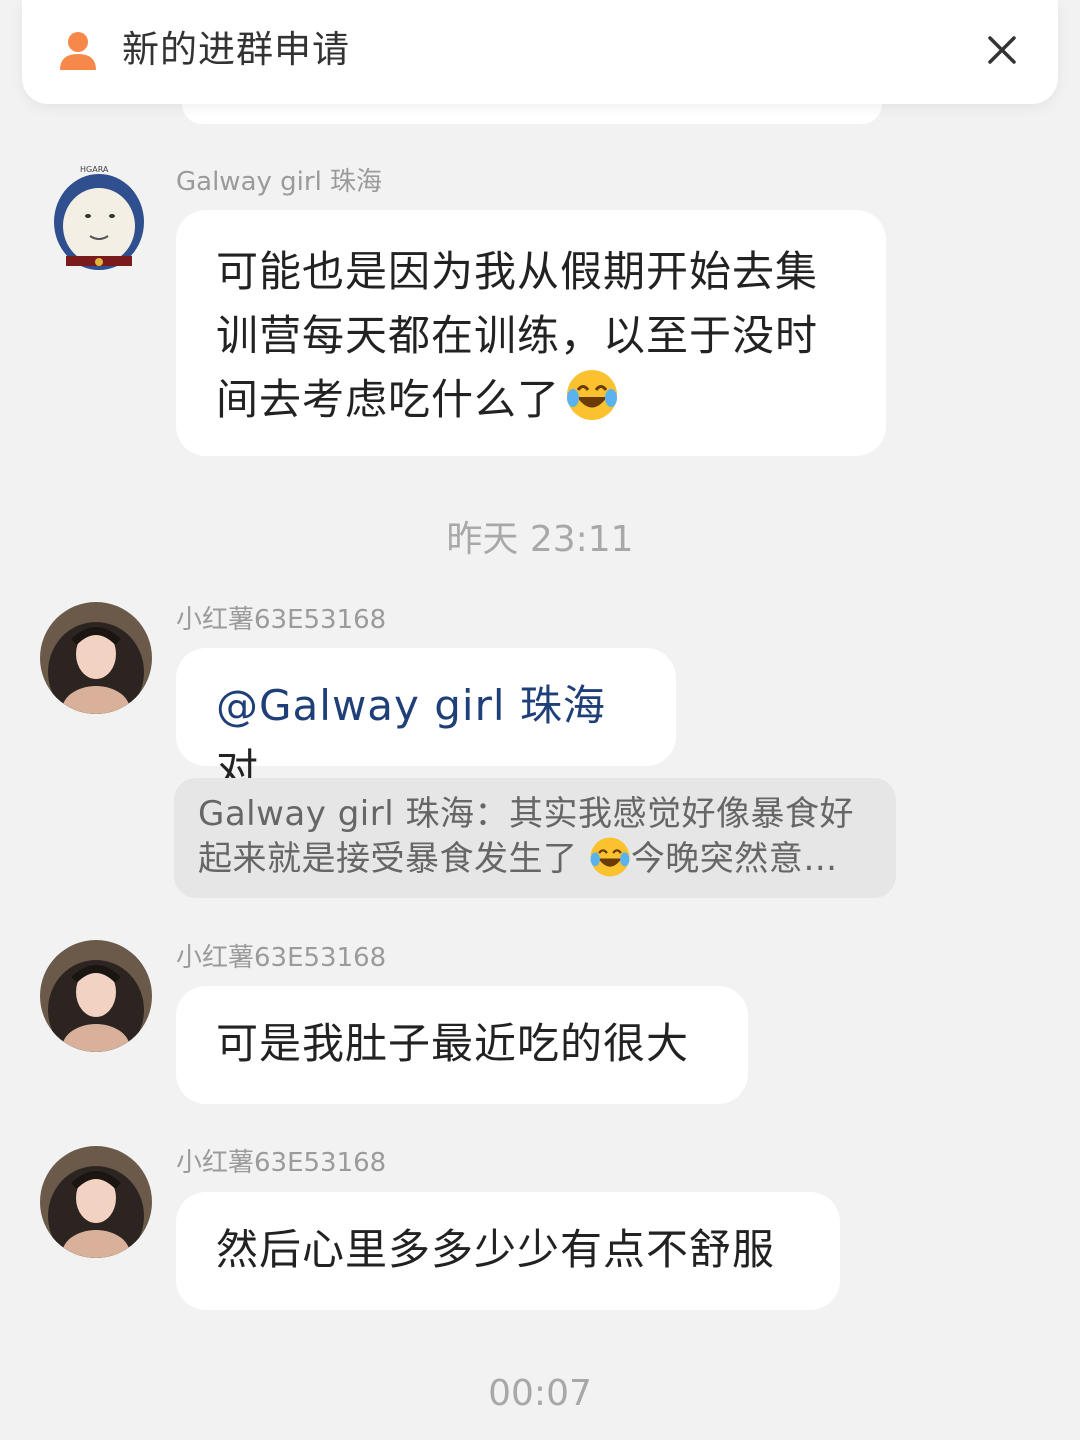 This screenshot has height=1440, width=1080. What do you see at coordinates (279, 182) in the screenshot?
I see `sender-name: Galway girl 珠海` at bounding box center [279, 182].